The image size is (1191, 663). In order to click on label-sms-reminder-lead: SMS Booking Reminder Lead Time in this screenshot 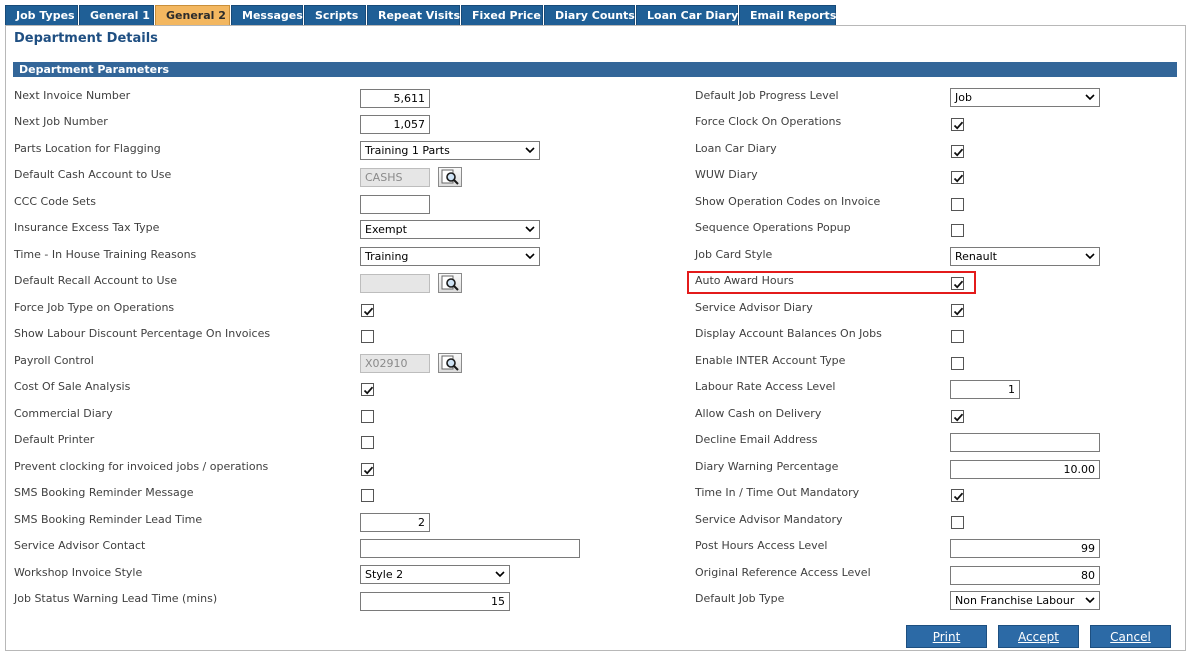, I will do `click(108, 519)`.